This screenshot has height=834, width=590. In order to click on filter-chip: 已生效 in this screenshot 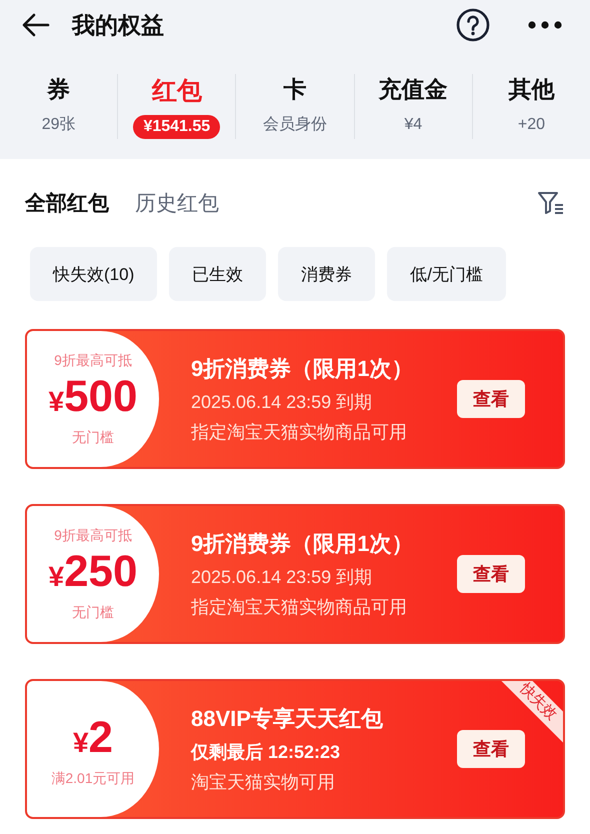, I will do `click(217, 274)`.